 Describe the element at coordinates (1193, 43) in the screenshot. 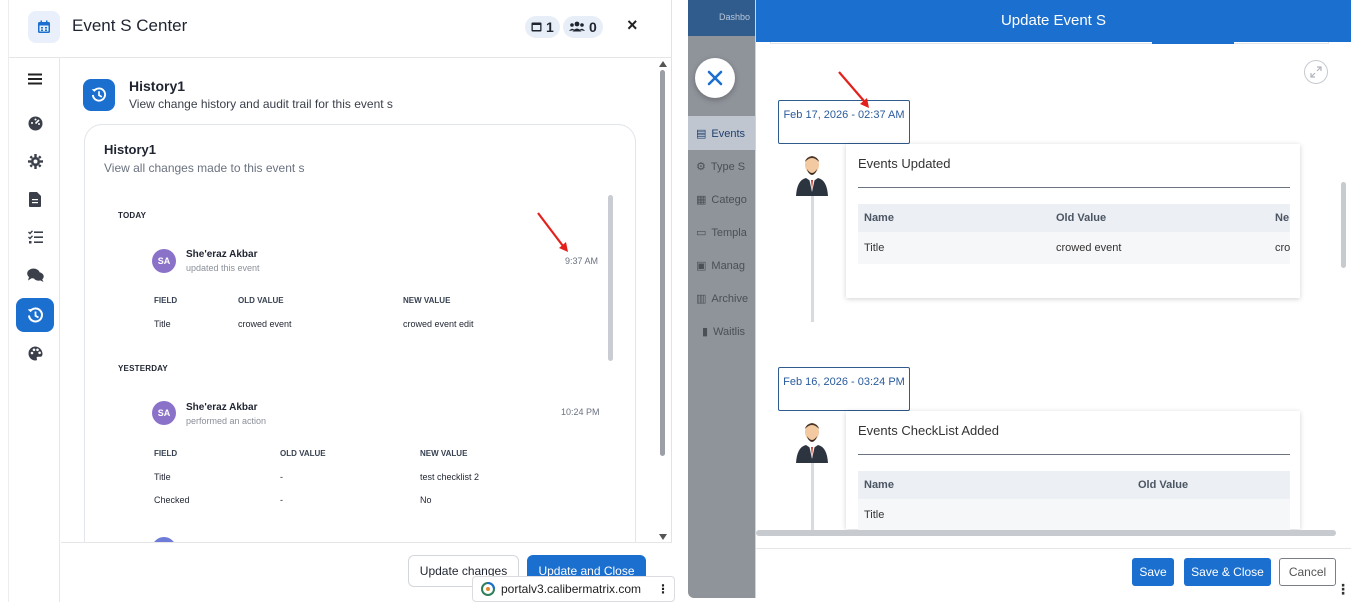

I see `active-tab-indicator` at that location.